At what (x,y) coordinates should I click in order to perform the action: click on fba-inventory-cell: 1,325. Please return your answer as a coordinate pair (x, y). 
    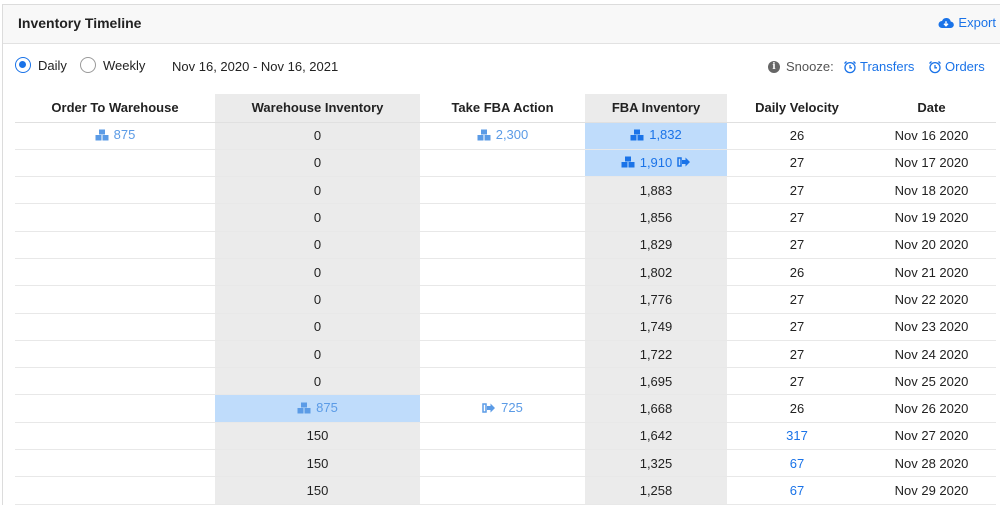
    Looking at the image, I should click on (656, 463).